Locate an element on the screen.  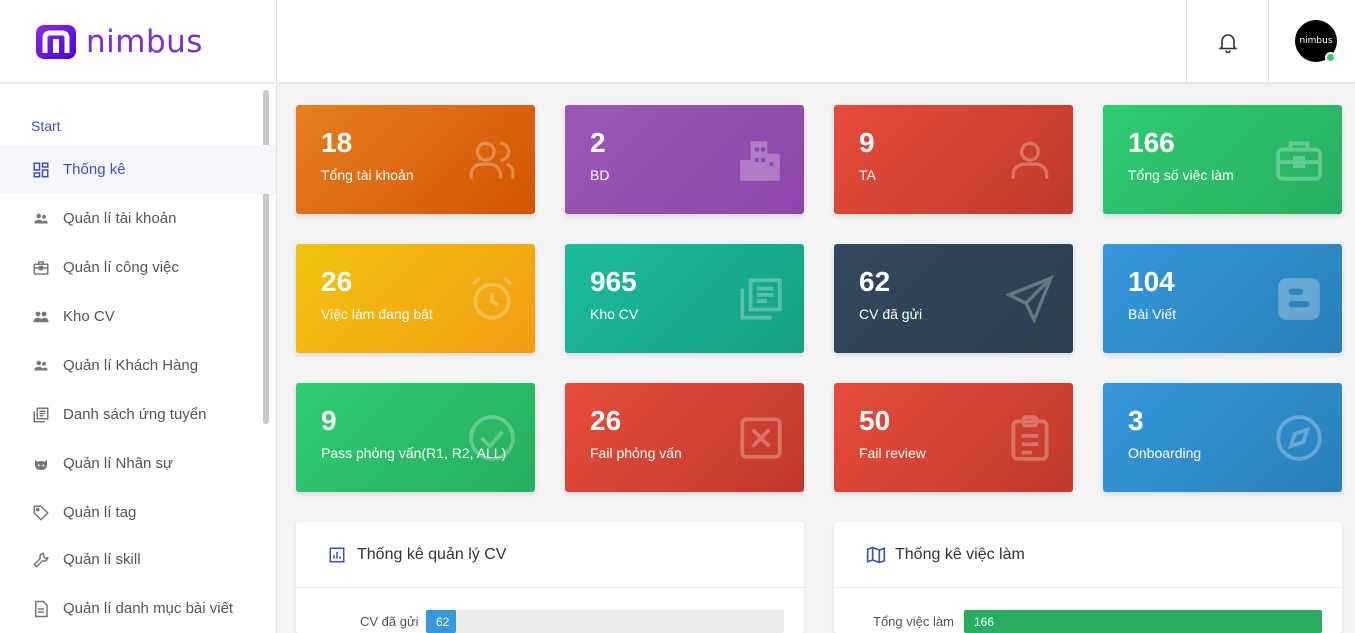
bell-icon is located at coordinates (1227, 43).